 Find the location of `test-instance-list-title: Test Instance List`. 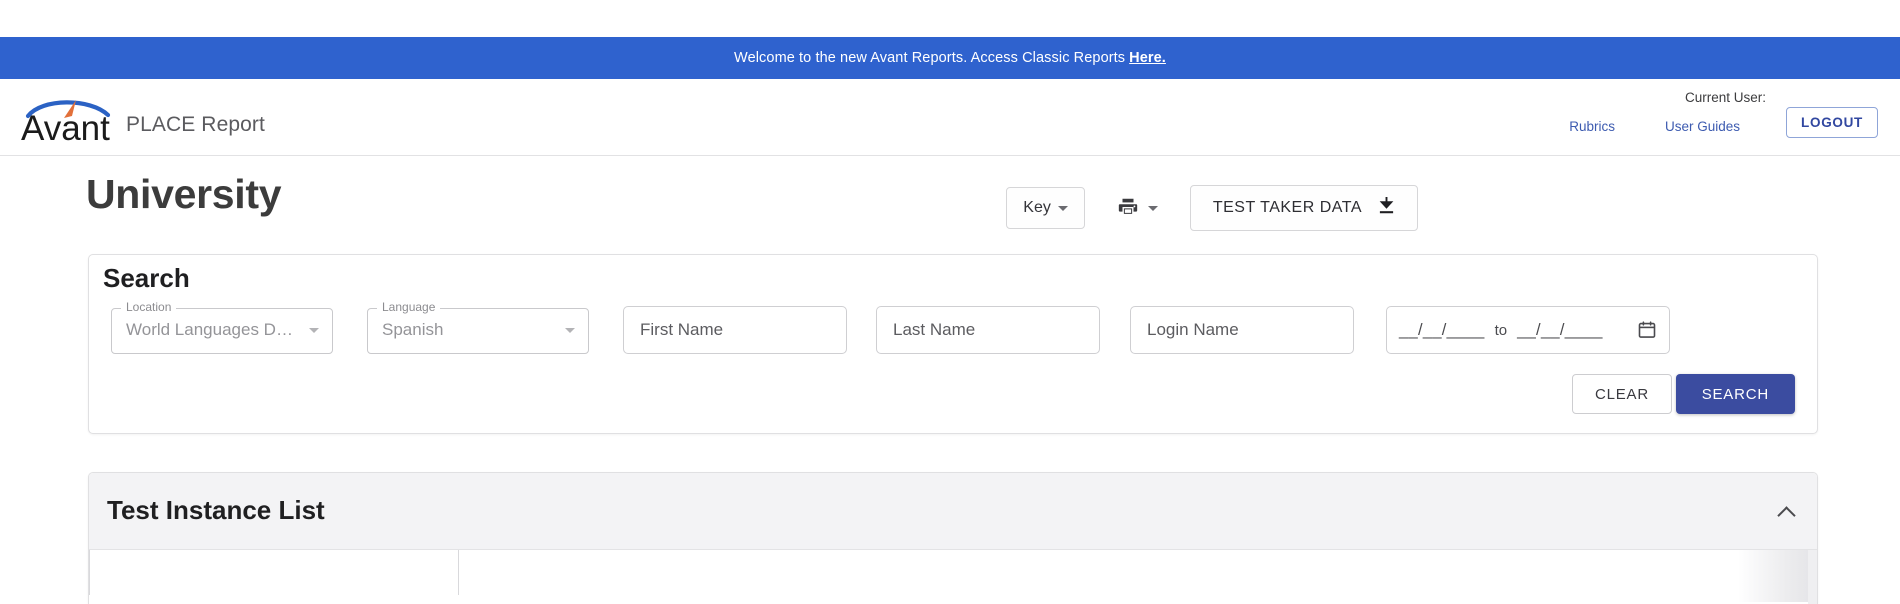

test-instance-list-title: Test Instance List is located at coordinates (216, 510).